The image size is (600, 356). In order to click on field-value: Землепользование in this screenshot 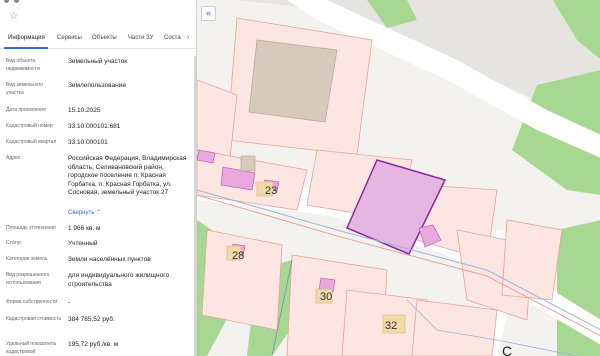, I will do `click(97, 85)`.